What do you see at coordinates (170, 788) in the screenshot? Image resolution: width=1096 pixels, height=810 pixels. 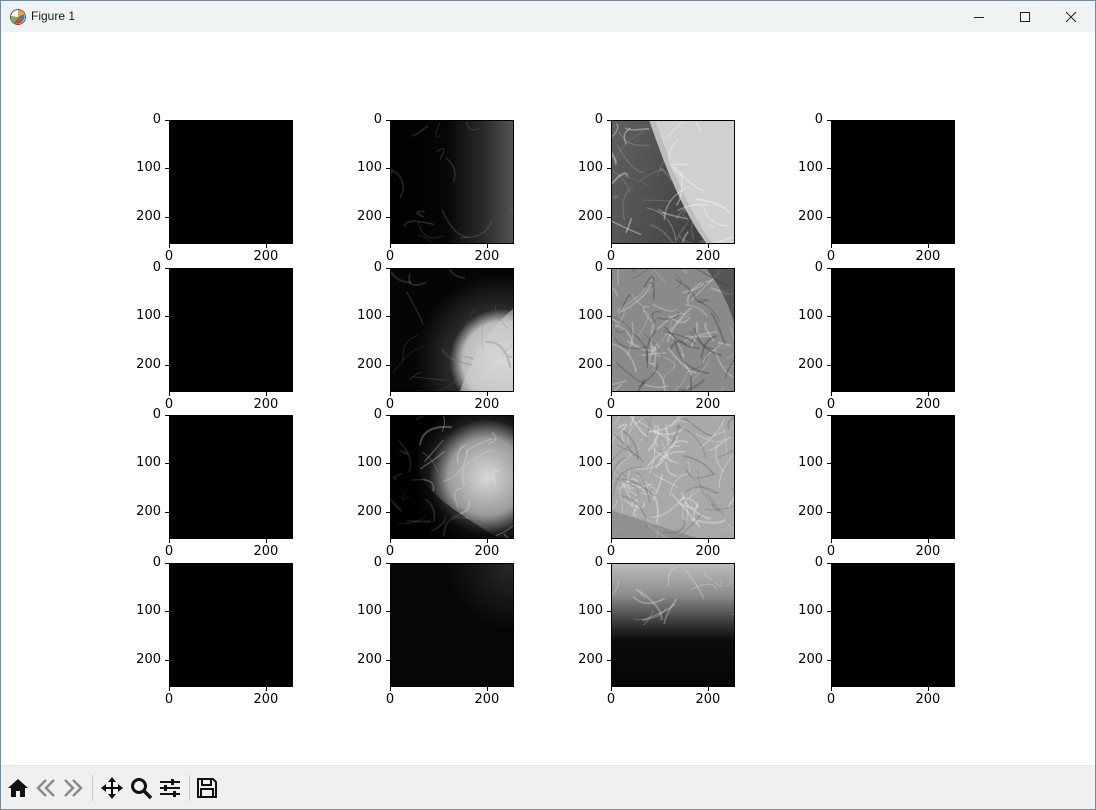 I see `configure-subplots-button` at bounding box center [170, 788].